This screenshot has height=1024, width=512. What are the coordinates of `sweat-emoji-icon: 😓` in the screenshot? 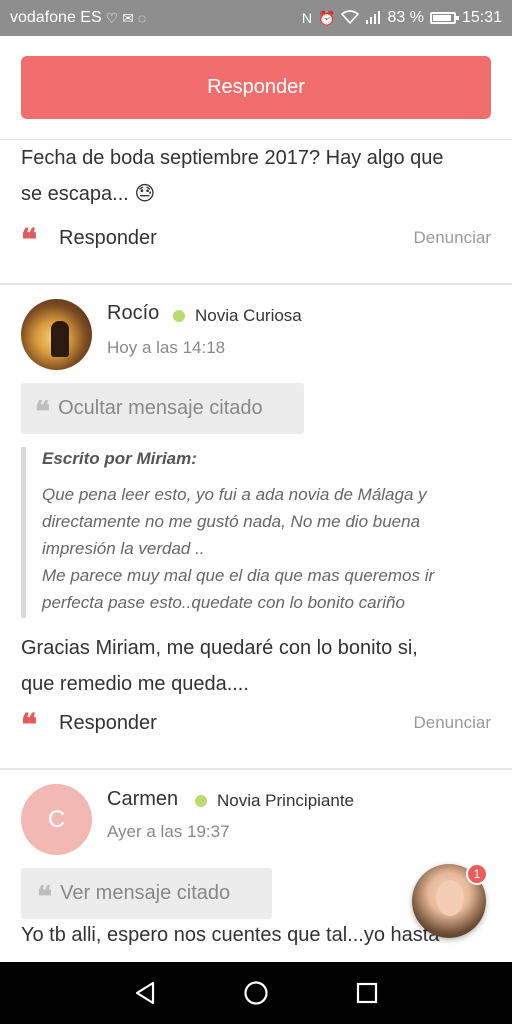 It's located at (145, 194).